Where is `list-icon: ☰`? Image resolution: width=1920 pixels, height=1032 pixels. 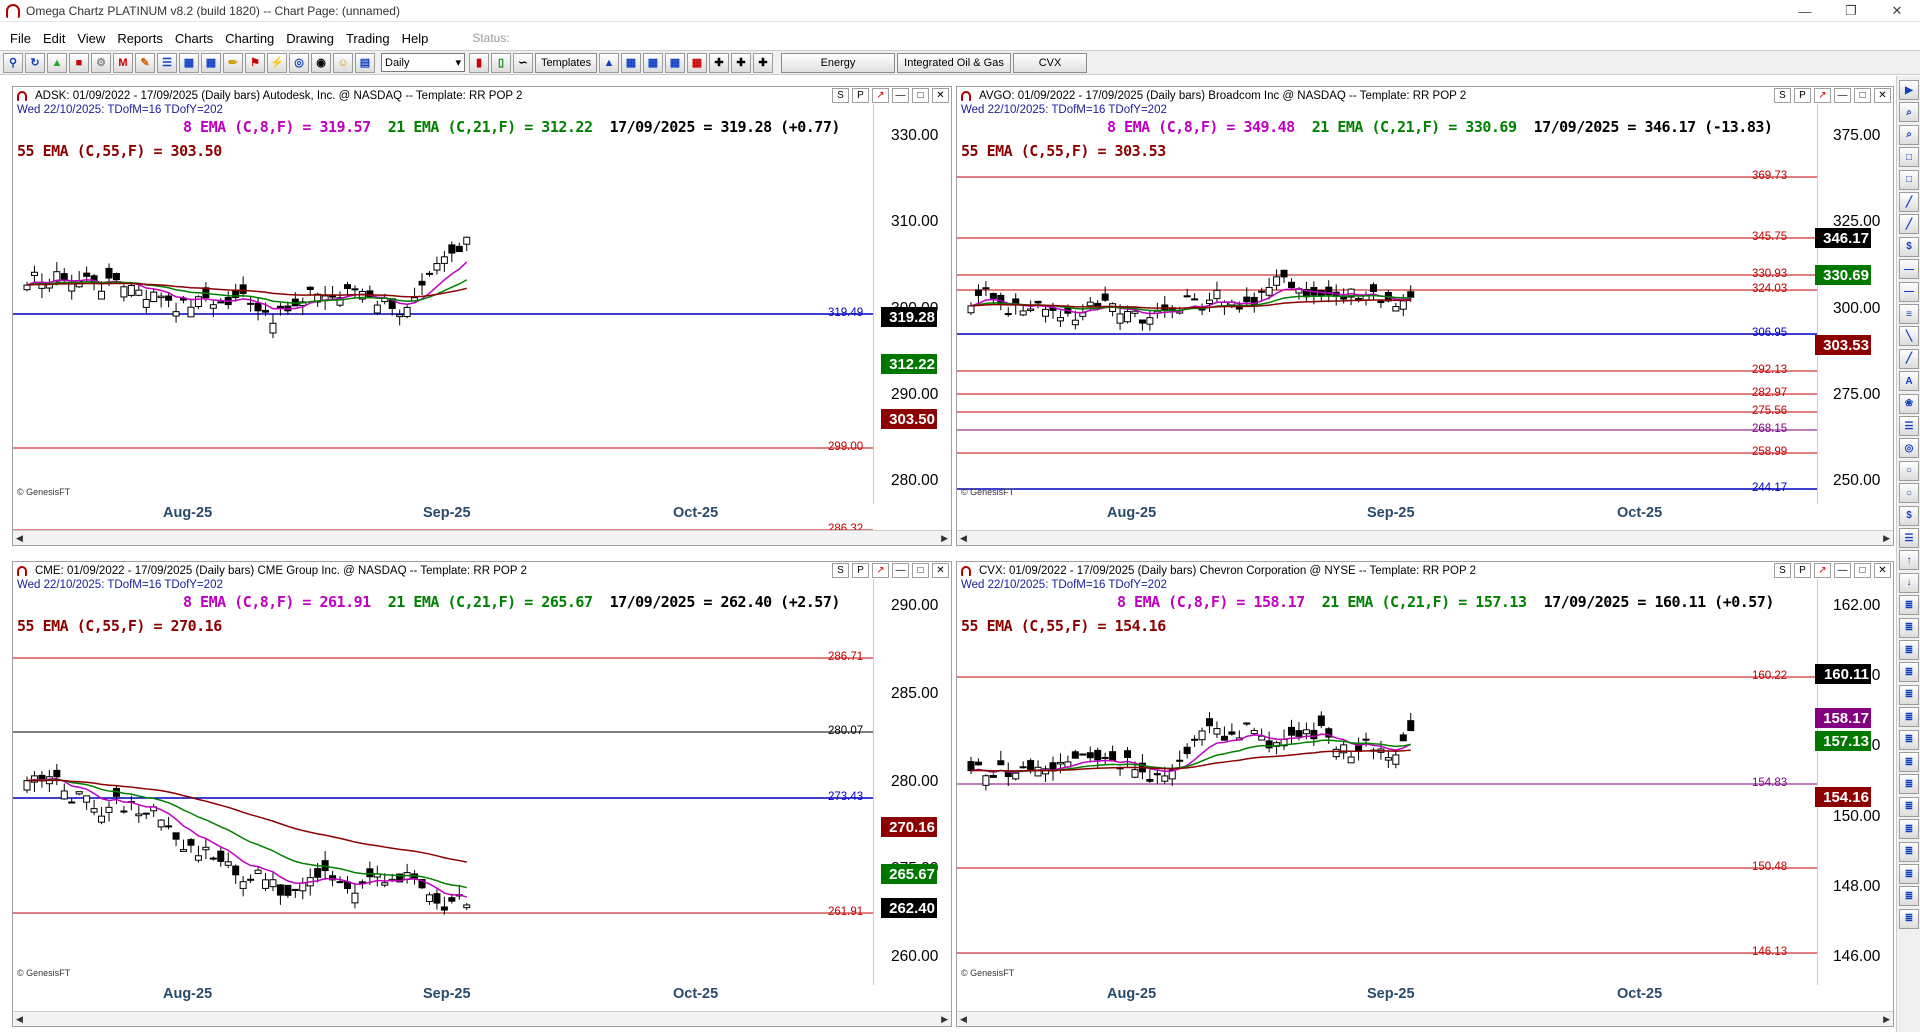 list-icon: ☰ is located at coordinates (167, 62).